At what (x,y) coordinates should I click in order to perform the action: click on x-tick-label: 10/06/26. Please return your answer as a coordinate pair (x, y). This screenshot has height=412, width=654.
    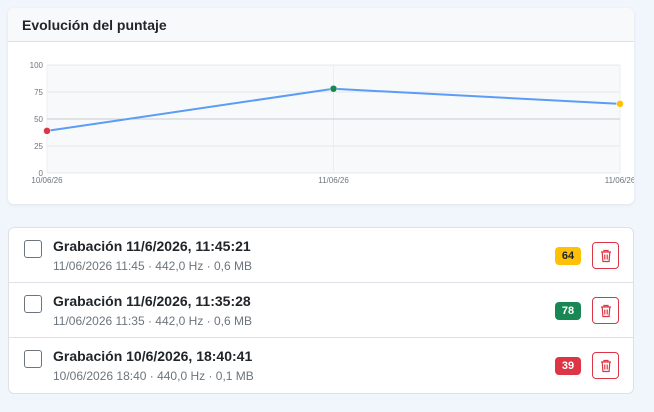
    Looking at the image, I should click on (47, 180).